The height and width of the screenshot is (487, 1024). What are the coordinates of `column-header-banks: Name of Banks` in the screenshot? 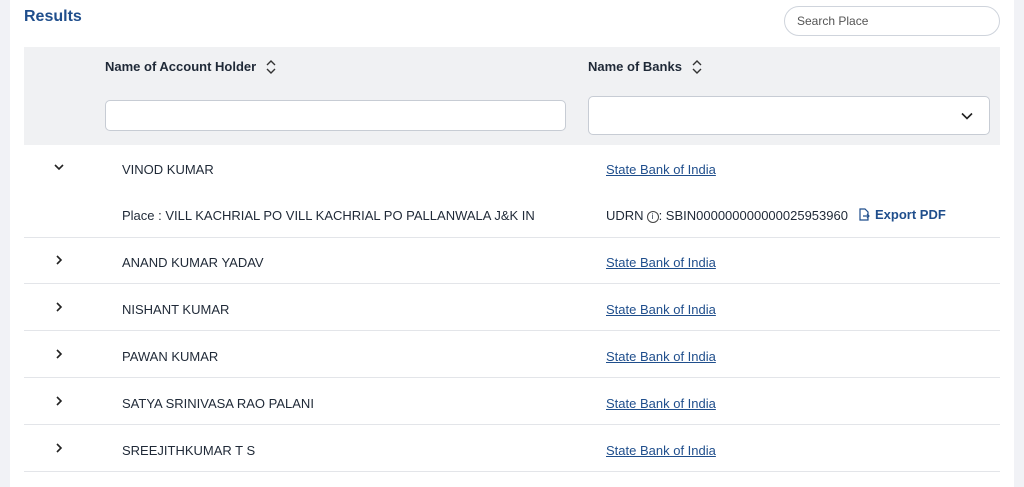 It's located at (645, 66).